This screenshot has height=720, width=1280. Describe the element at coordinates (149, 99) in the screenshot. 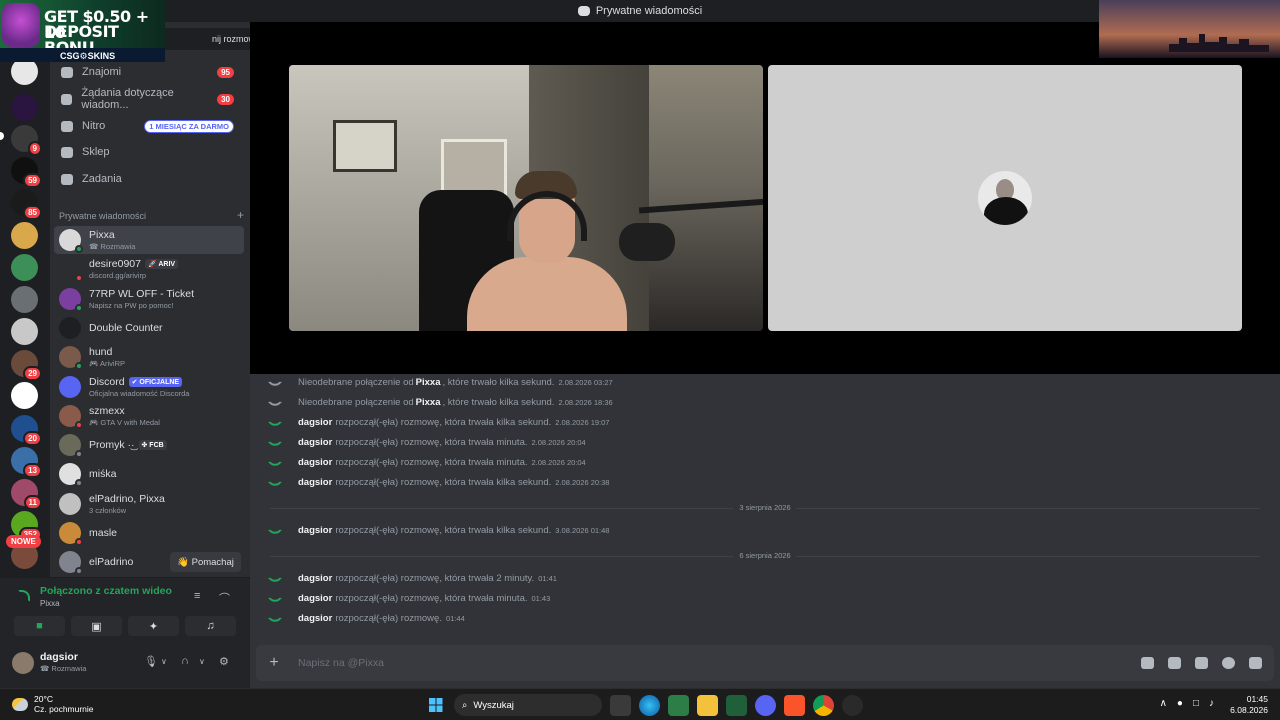

I see `nav-message-requests: Żądania dotyczące wiadom... 30` at that location.